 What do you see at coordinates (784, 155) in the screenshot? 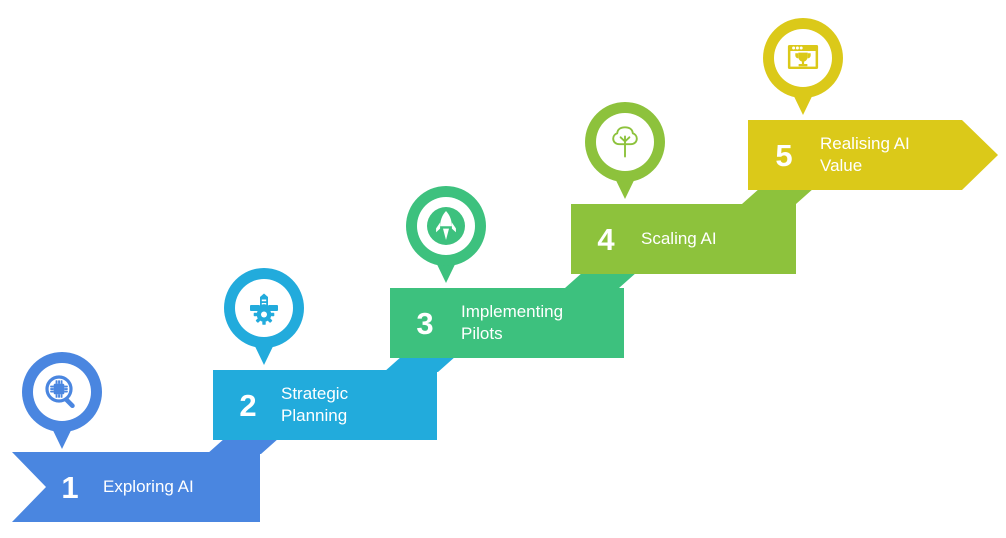
I see `step-number: 5` at bounding box center [784, 155].